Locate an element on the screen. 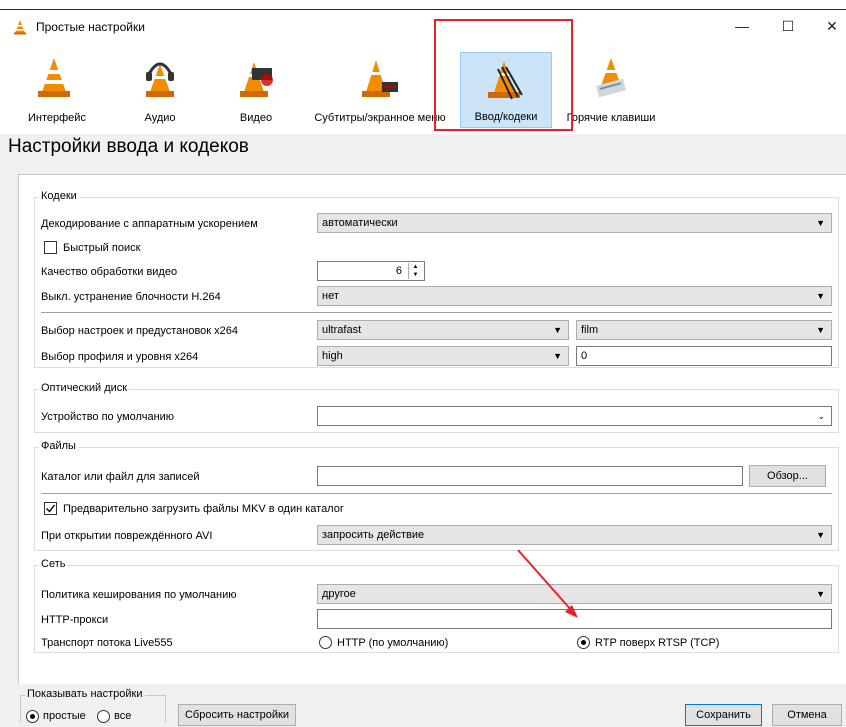 The height and width of the screenshot is (727, 846). http-transport-label: HTTP (по умолчанию) is located at coordinates (393, 643).